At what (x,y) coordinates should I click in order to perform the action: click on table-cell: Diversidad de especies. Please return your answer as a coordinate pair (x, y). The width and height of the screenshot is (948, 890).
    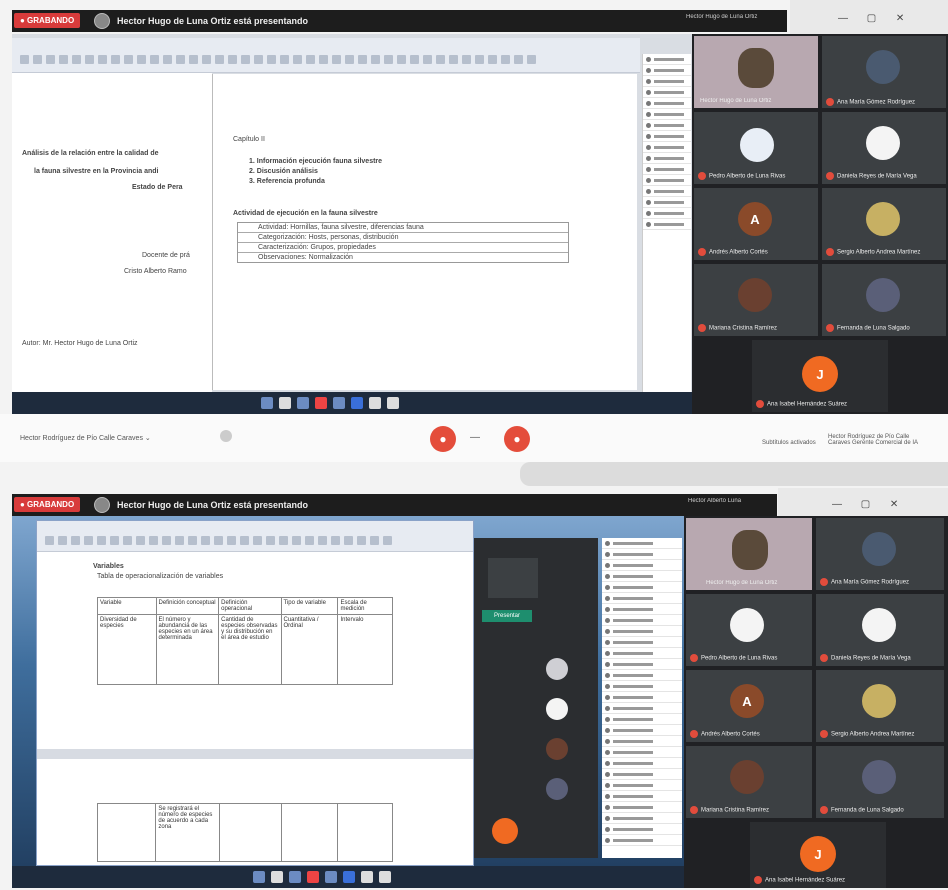
    Looking at the image, I should click on (127, 649).